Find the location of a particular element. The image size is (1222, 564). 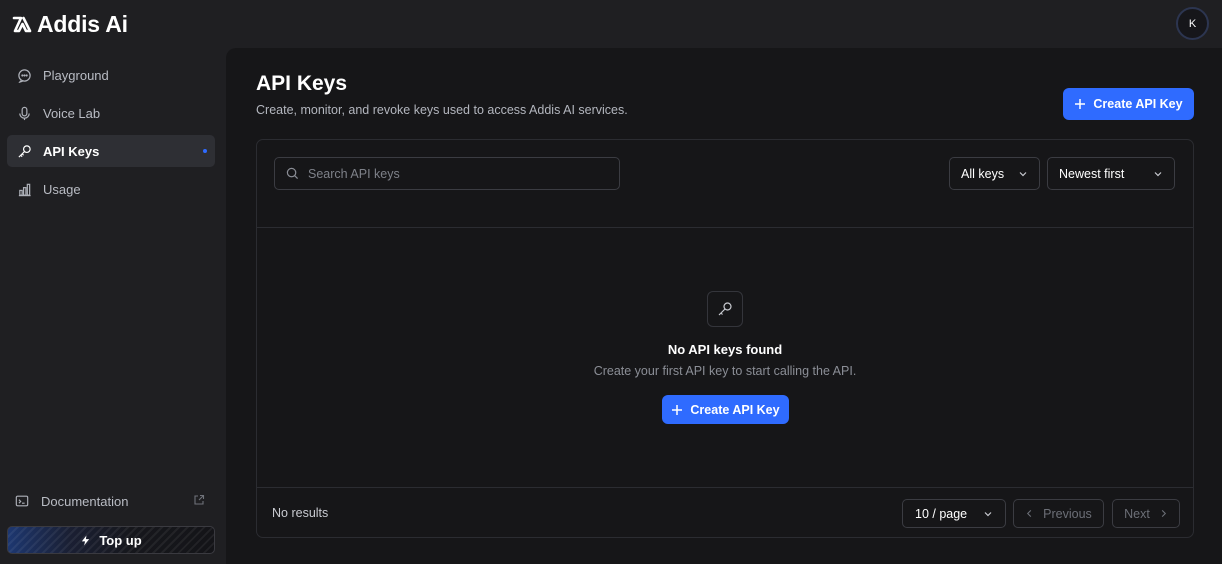

sidebar-item-documentation: Documentation is located at coordinates (111, 501).